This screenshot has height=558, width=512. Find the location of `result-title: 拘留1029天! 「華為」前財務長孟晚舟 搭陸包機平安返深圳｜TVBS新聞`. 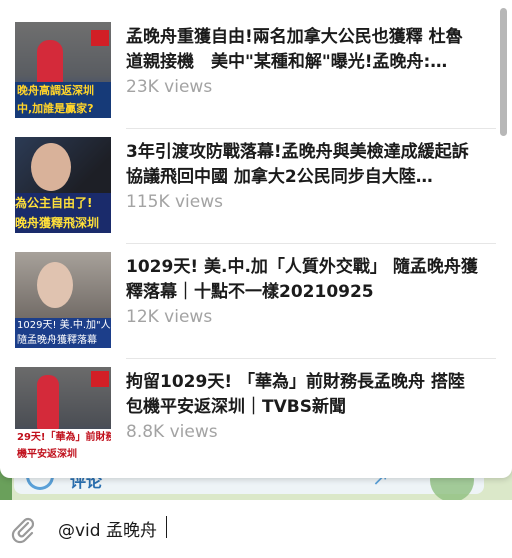

result-title: 拘留1029天! 「華為」前財務長孟晚舟 搭陸包機平安返深圳｜TVBS新聞 is located at coordinates (295, 394).